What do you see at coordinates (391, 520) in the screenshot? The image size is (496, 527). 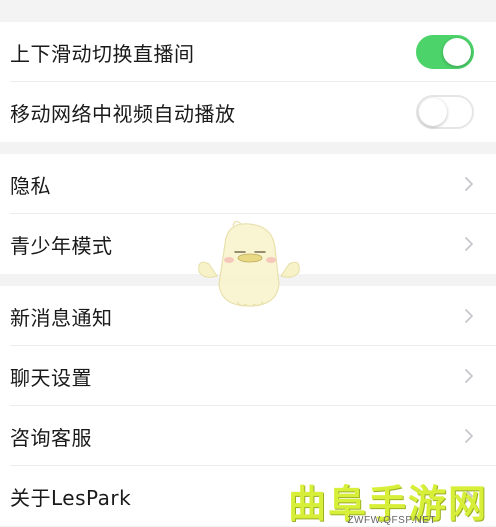 I see `watermark-url: ZWFW.QFSP.NET` at bounding box center [391, 520].